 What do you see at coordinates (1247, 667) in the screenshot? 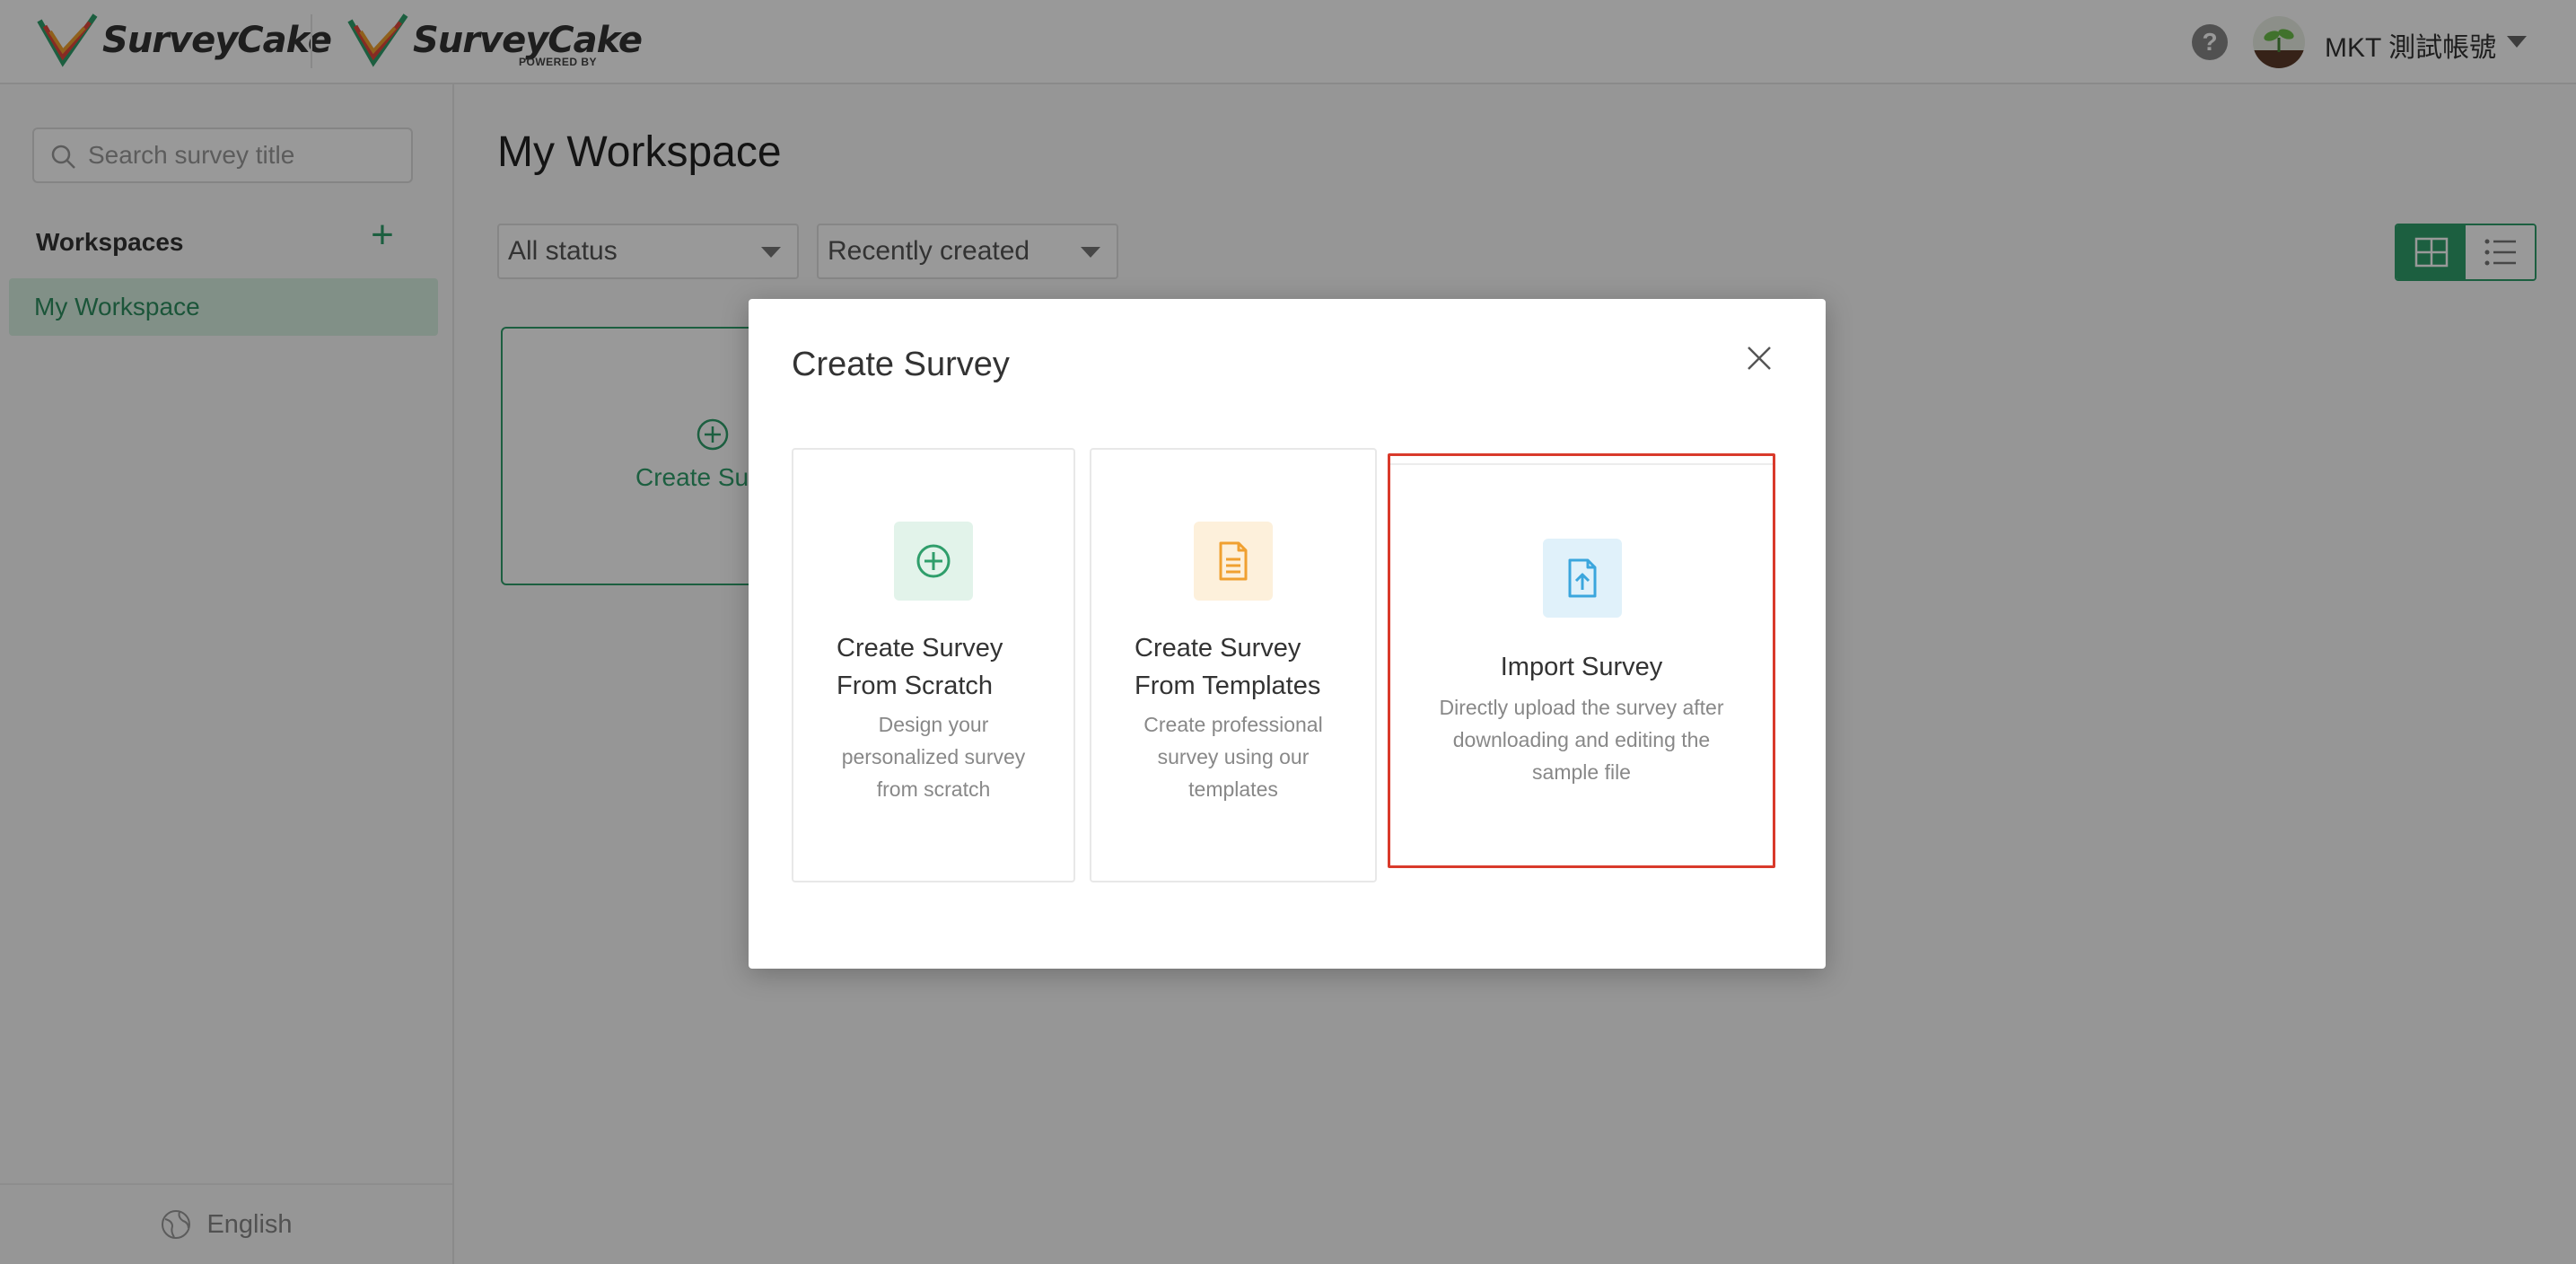
I see `templates-option-title: Create Survey From Templates` at bounding box center [1247, 667].